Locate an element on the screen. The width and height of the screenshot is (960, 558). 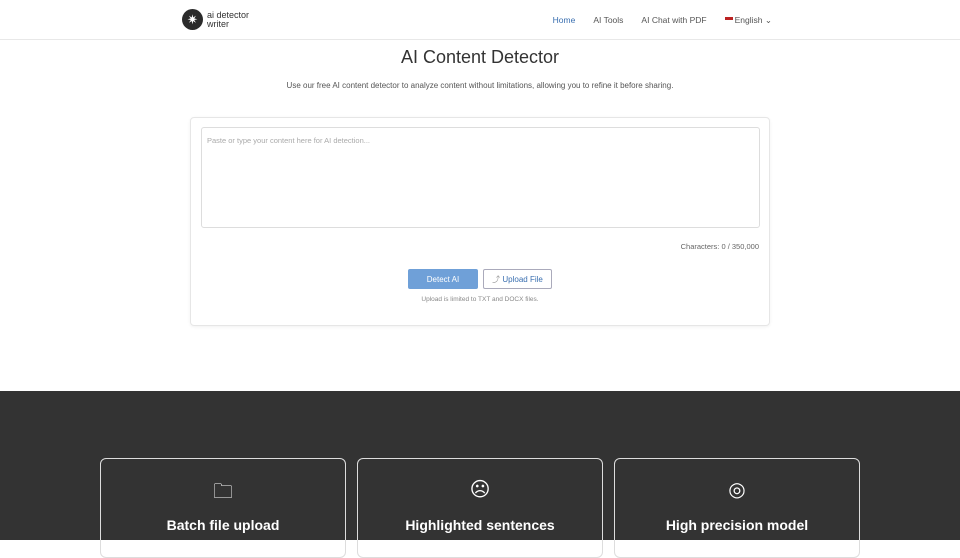
upload-note: Upload is limited to TXT and DOCX files. is located at coordinates (480, 299).